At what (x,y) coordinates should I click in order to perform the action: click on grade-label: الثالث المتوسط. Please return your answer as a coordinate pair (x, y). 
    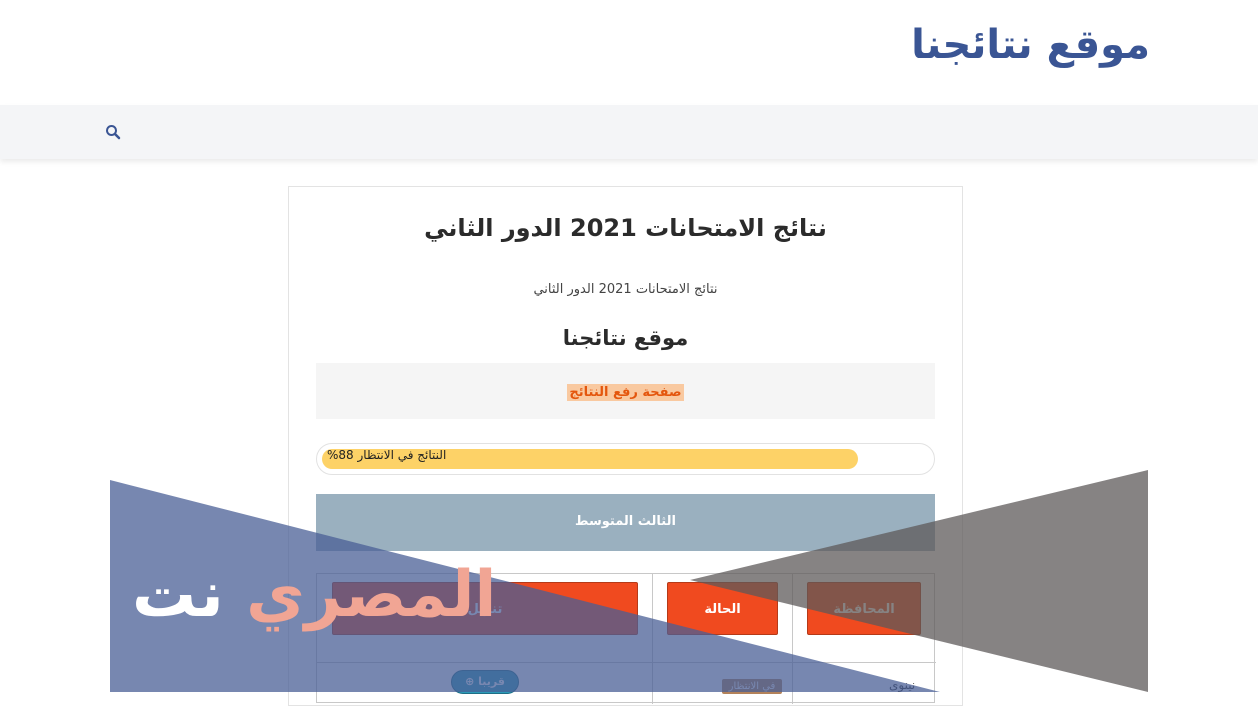
    Looking at the image, I should click on (625, 521).